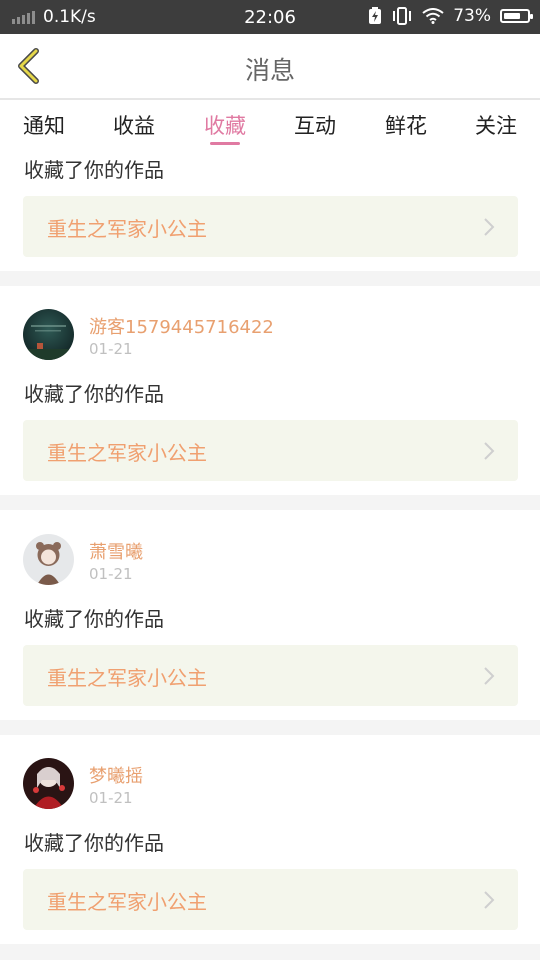  What do you see at coordinates (516, 16) in the screenshot?
I see `battery-icon` at bounding box center [516, 16].